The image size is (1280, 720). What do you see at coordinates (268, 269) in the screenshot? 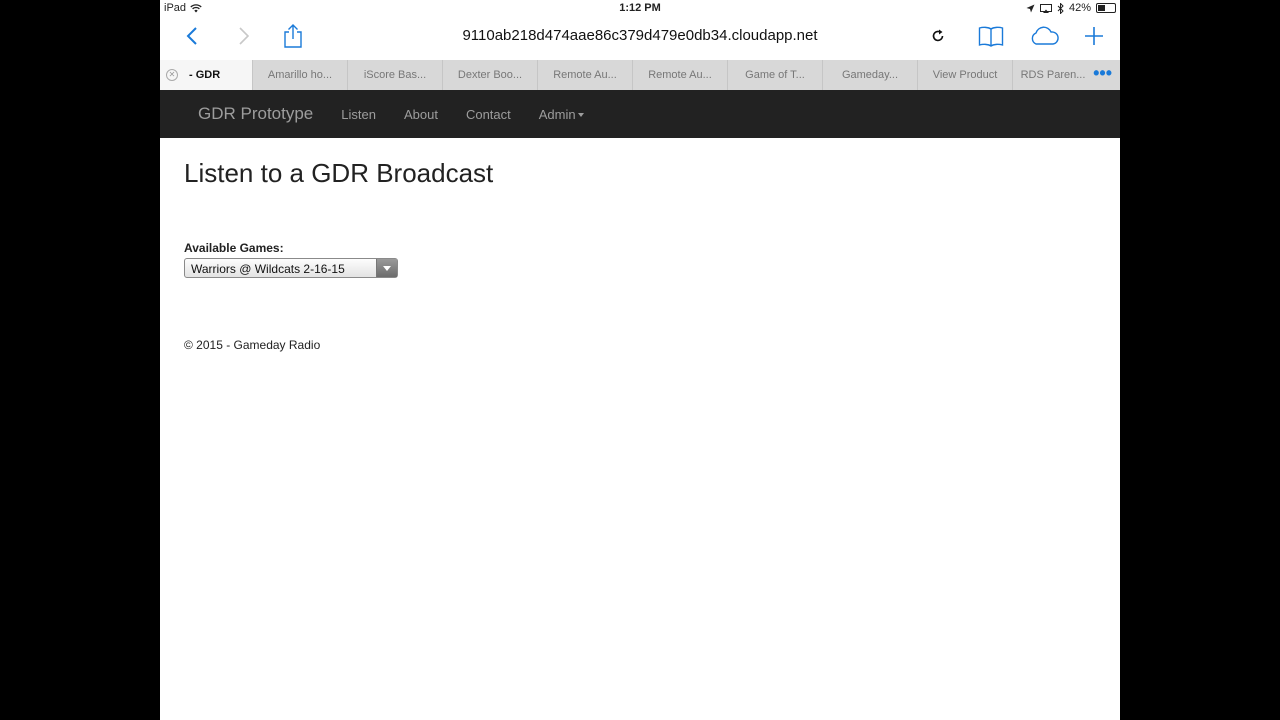
I see `games-select-value: Warriors @ Wildcats 2-16-15` at bounding box center [268, 269].